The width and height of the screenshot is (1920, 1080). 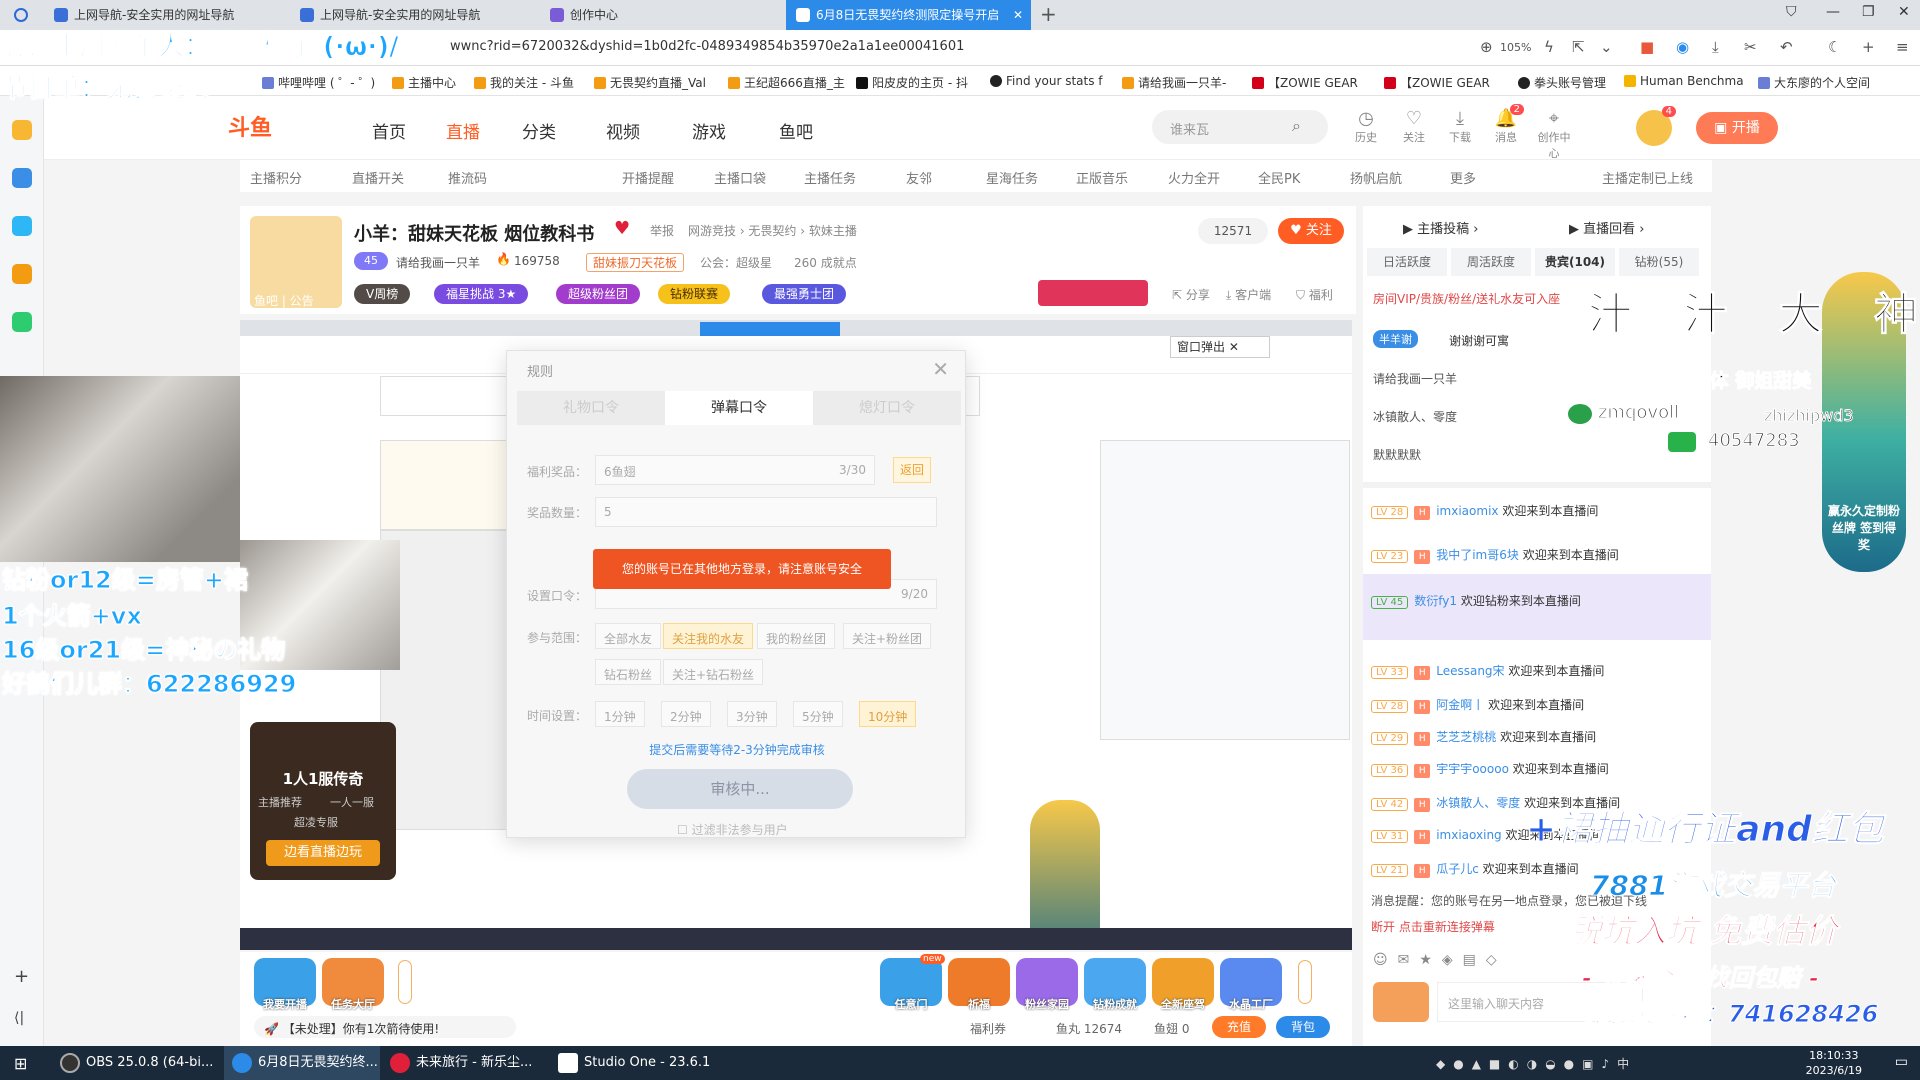 What do you see at coordinates (284, 300) in the screenshot?
I see `fishbar-link: 鱼吧 | 公告` at bounding box center [284, 300].